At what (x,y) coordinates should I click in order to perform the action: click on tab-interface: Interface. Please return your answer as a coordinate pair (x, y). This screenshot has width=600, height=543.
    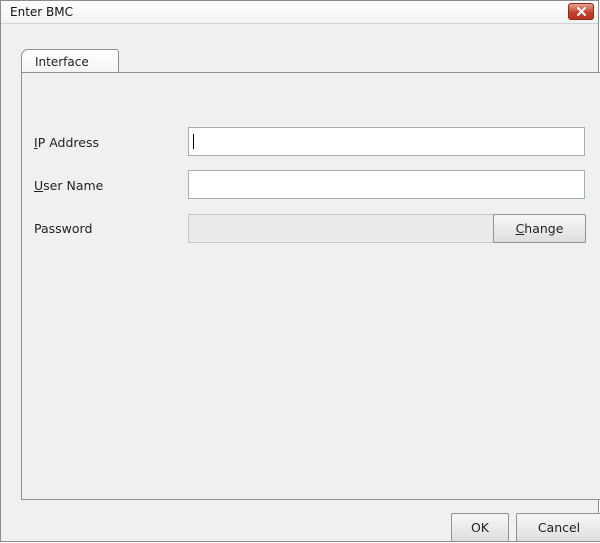
    Looking at the image, I should click on (70, 61).